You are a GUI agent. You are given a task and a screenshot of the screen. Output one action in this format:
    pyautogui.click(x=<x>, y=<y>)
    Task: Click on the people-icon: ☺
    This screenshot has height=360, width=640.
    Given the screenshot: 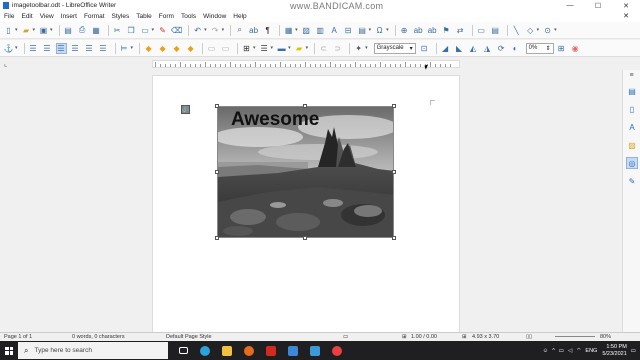 What is the action you would take?
    pyautogui.click(x=546, y=351)
    